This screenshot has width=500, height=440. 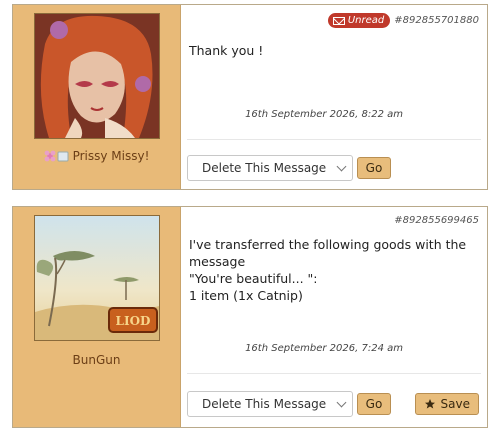 I want to click on sender-name-label: BunGun, so click(x=96, y=360).